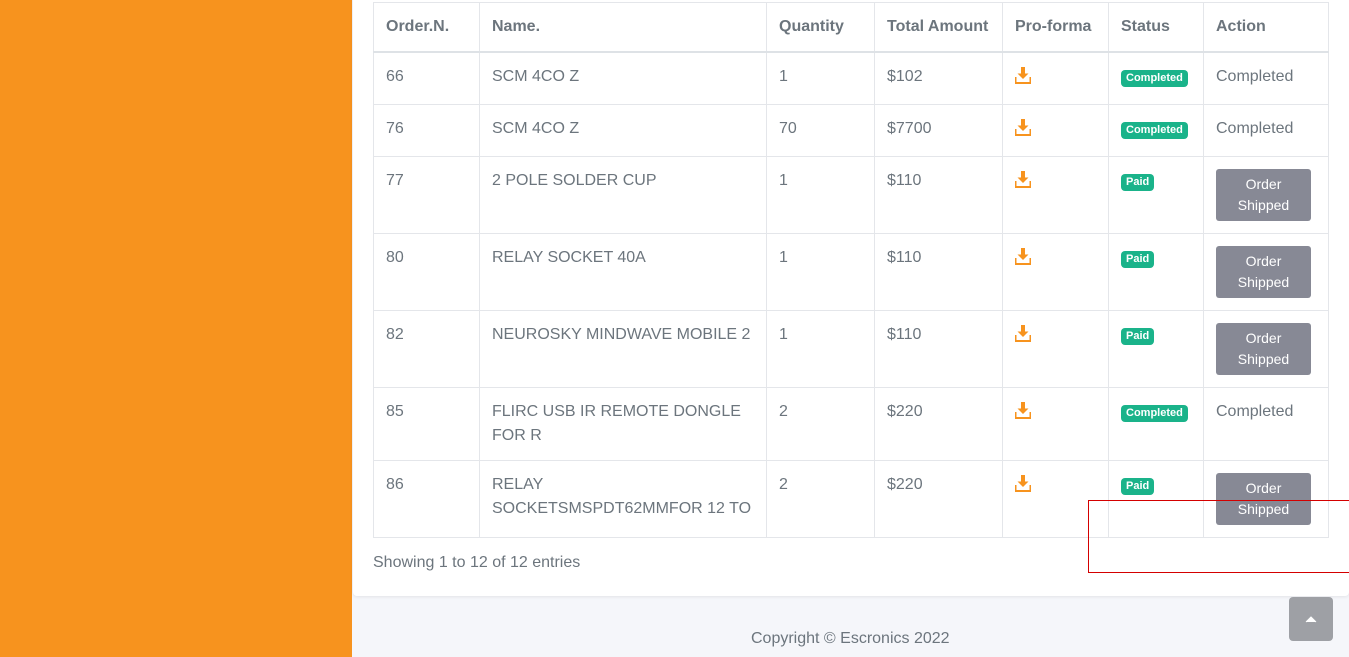 The width and height of the screenshot is (1349, 657). Describe the element at coordinates (850, 638) in the screenshot. I see `copyright-text: Copyright © Escronics 2022` at that location.